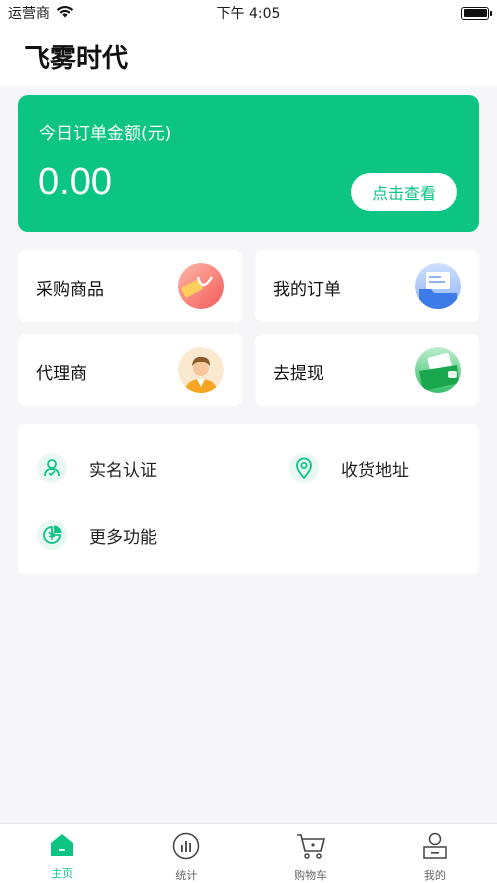 Image resolution: width=497 pixels, height=883 pixels. What do you see at coordinates (298, 374) in the screenshot?
I see `withdraw-label: 去提现` at bounding box center [298, 374].